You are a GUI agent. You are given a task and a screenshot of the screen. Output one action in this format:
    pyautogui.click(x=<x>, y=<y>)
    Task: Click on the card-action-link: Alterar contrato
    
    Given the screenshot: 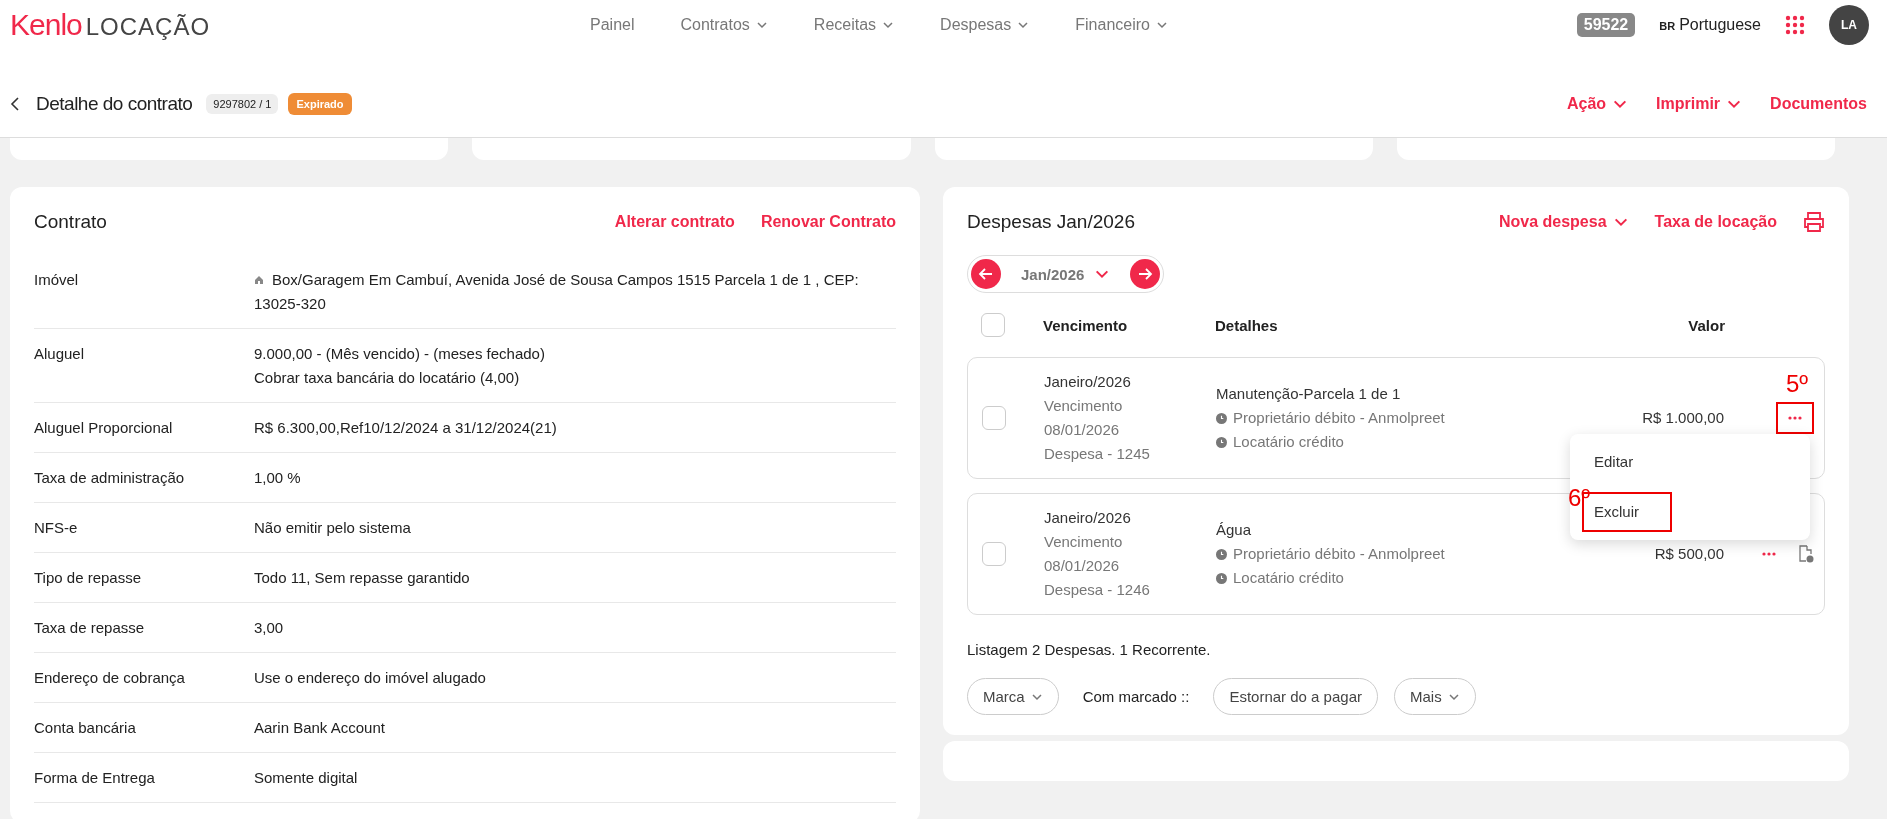 What is the action you would take?
    pyautogui.click(x=674, y=222)
    